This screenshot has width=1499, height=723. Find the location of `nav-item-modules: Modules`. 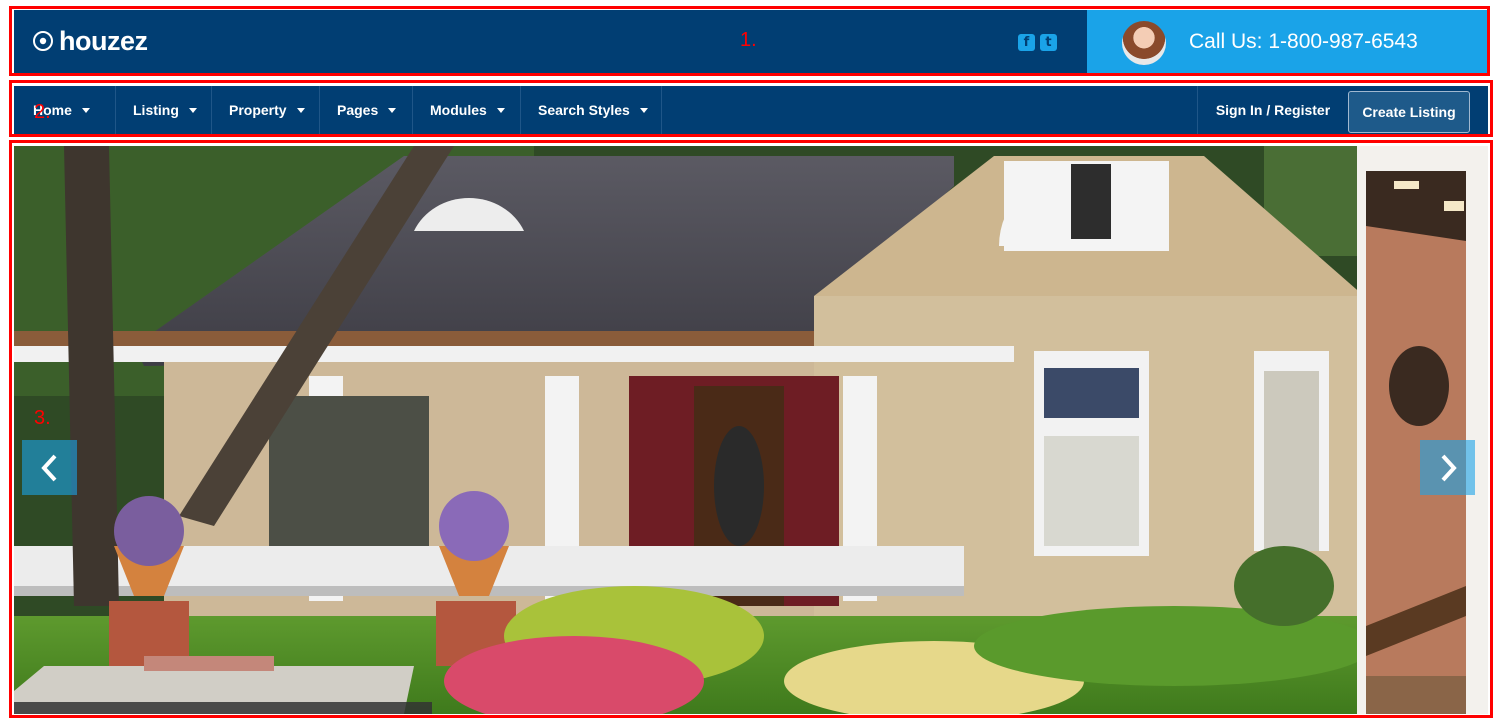

nav-item-modules: Modules is located at coordinates (467, 110).